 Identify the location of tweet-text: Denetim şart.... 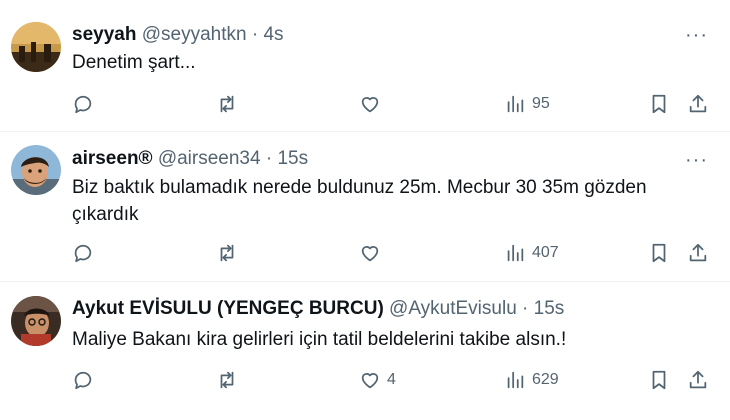
(134, 62).